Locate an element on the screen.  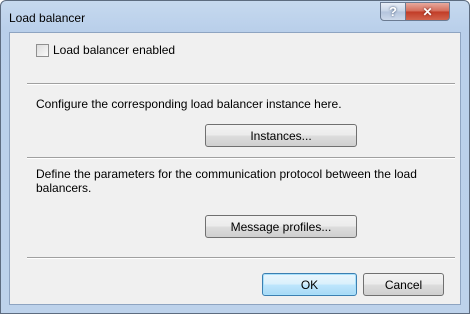
close-button: ✕ is located at coordinates (427, 11).